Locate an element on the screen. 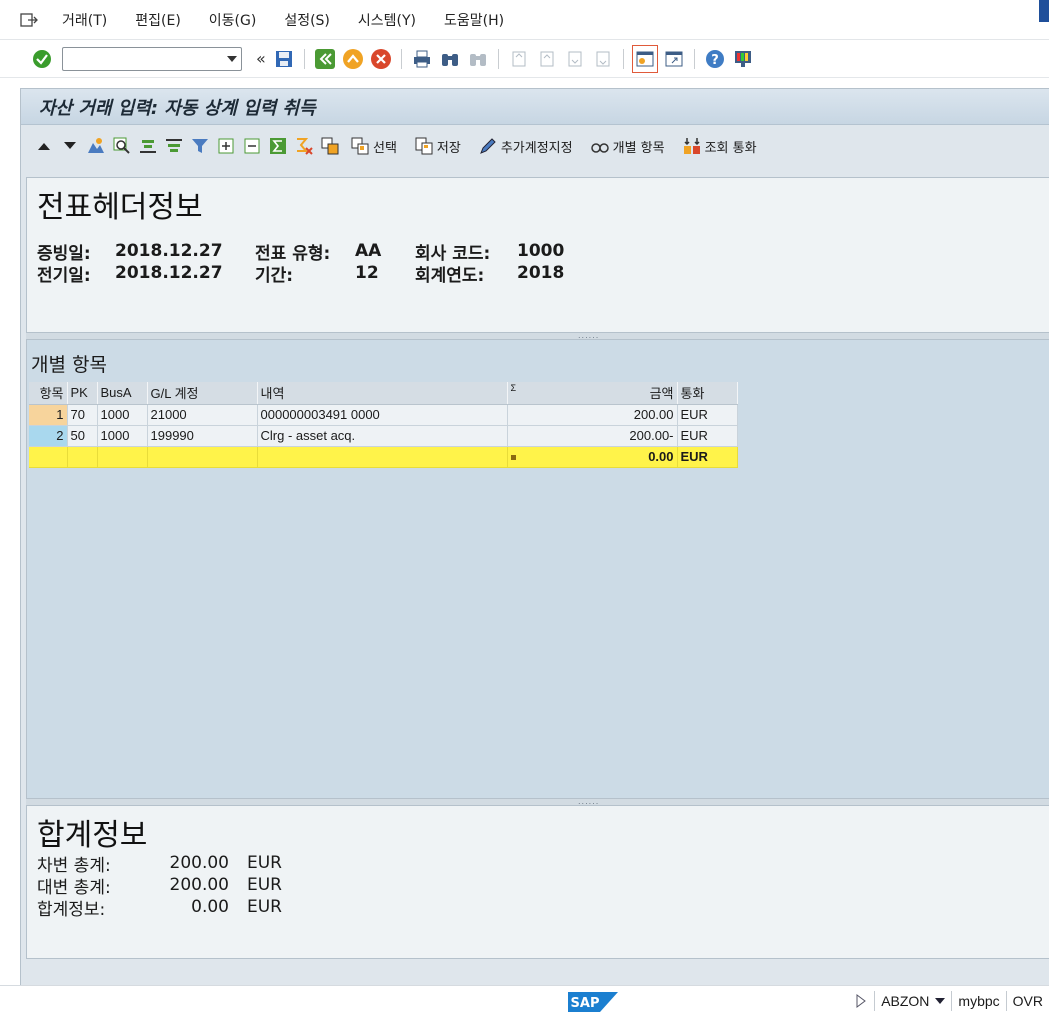 This screenshot has width=1049, height=1016. system-info: ABZON is located at coordinates (912, 1001).